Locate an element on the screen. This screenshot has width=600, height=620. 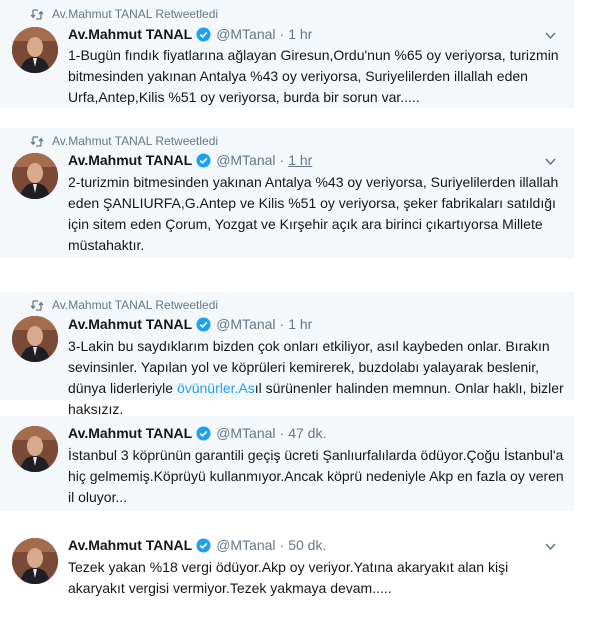
timestamp: 47 dk. is located at coordinates (307, 433).